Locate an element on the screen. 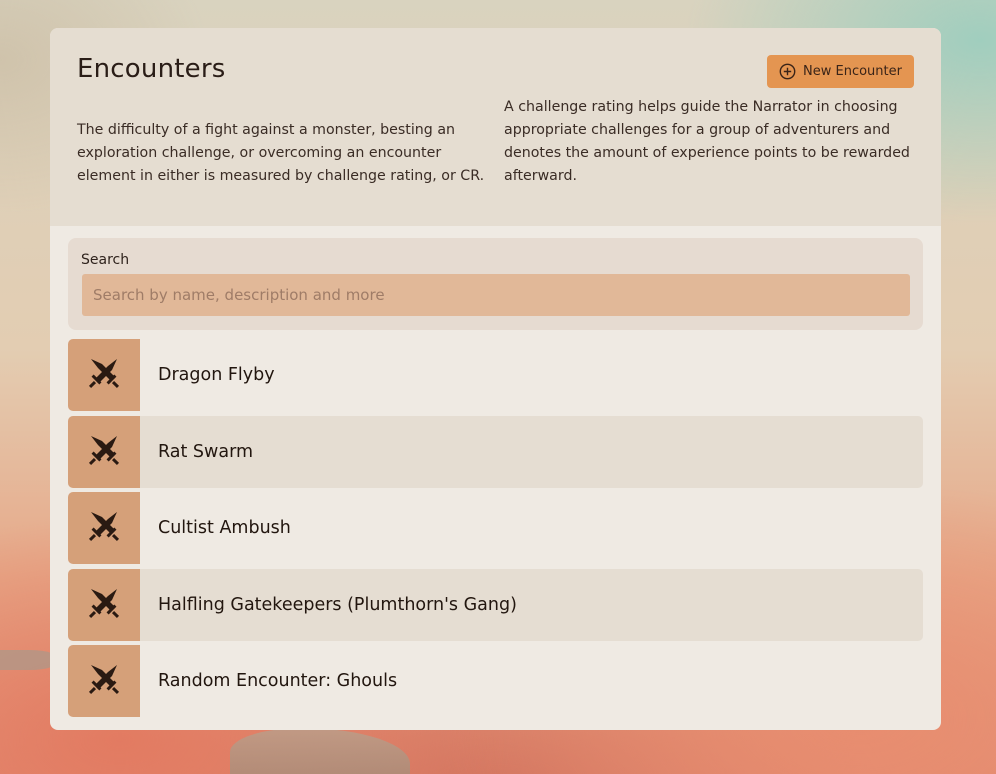  search-label: Search is located at coordinates (105, 260).